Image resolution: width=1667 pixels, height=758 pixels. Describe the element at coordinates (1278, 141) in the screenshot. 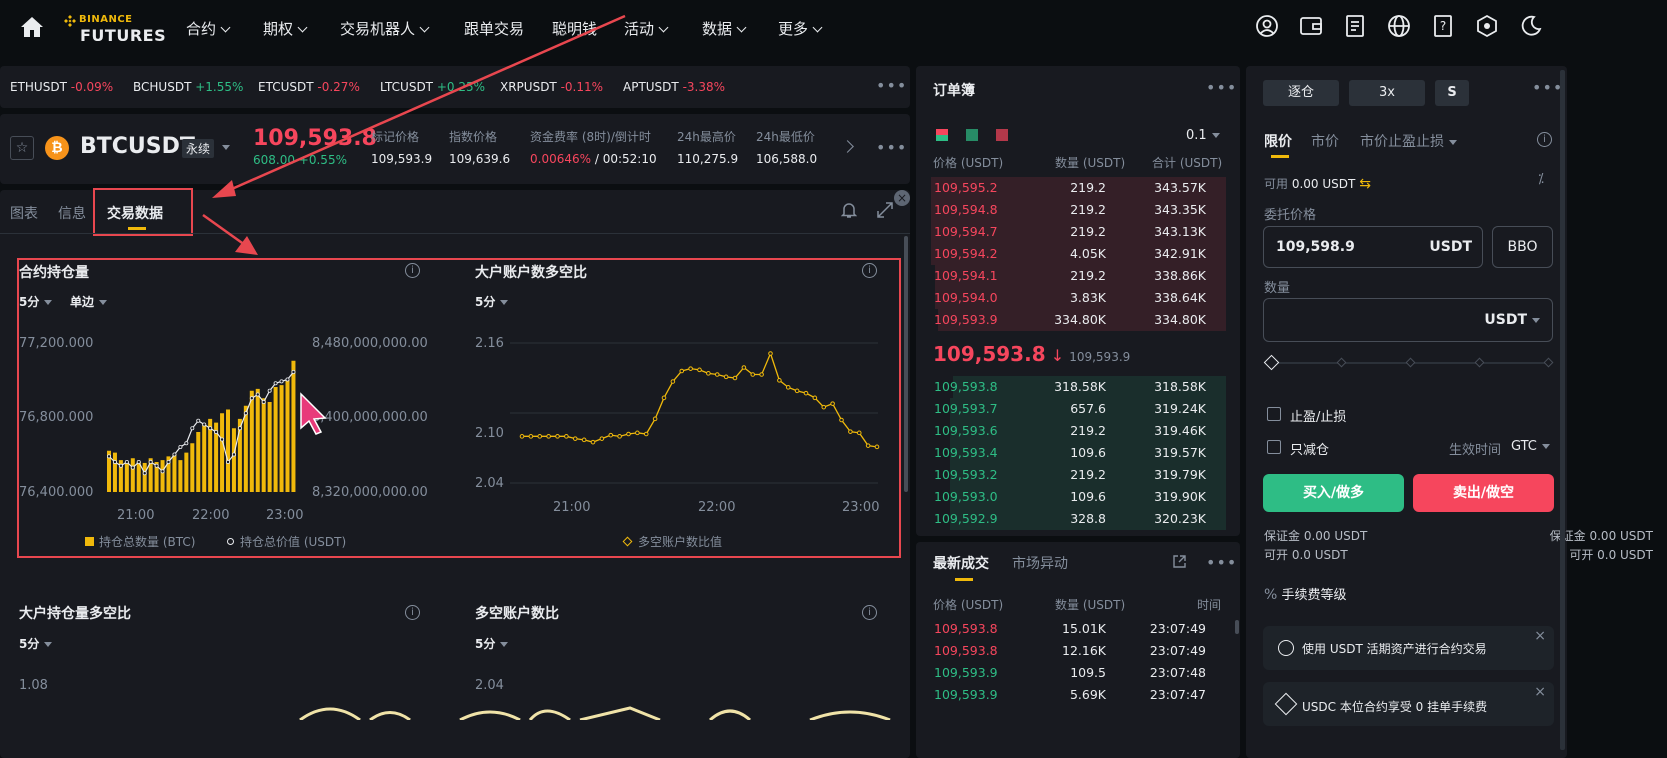

I see `tab-limit: 限价` at that location.